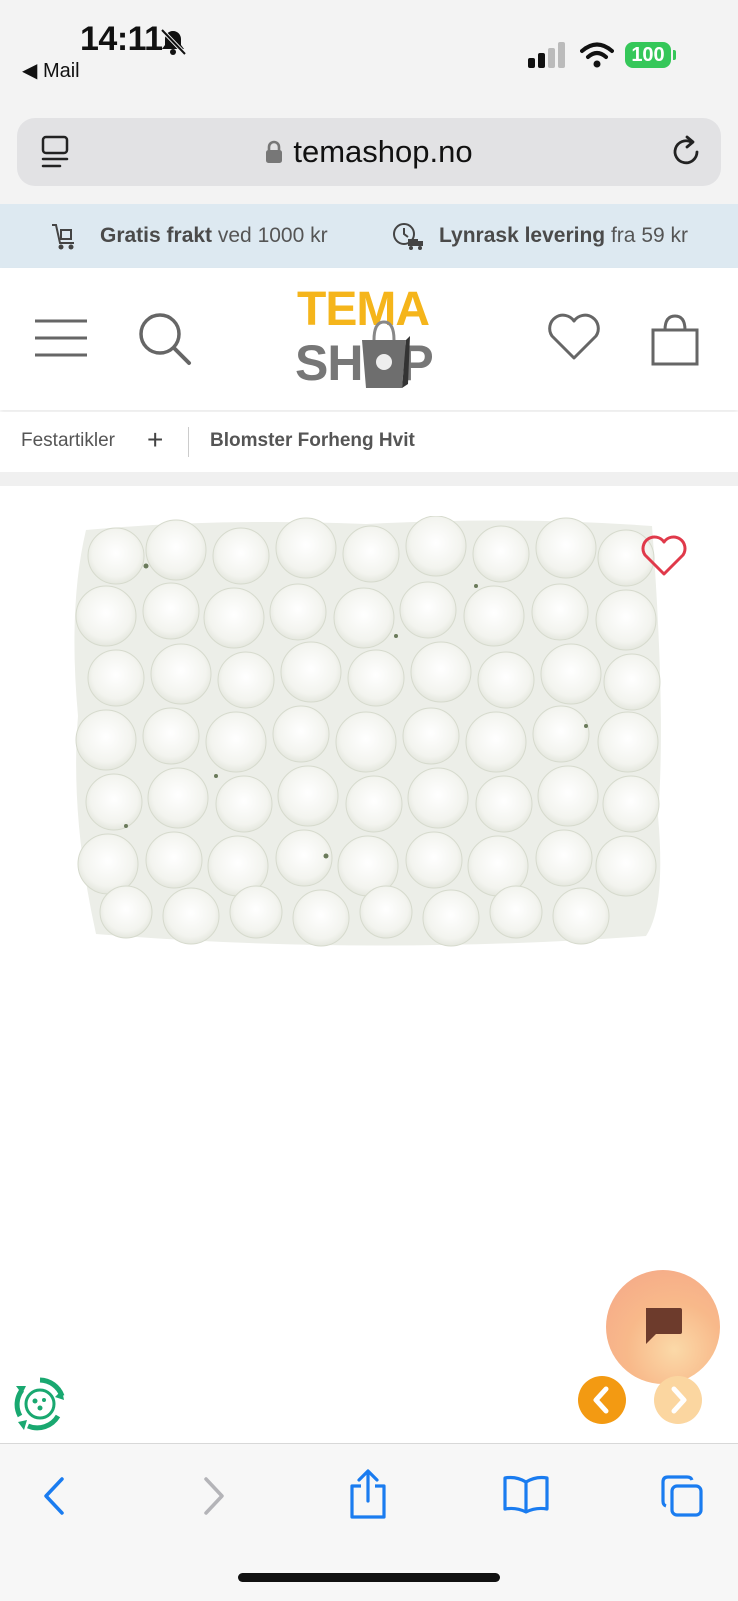 This screenshot has width=738, height=1601. I want to click on url-display: temashop.no, so click(369, 152).